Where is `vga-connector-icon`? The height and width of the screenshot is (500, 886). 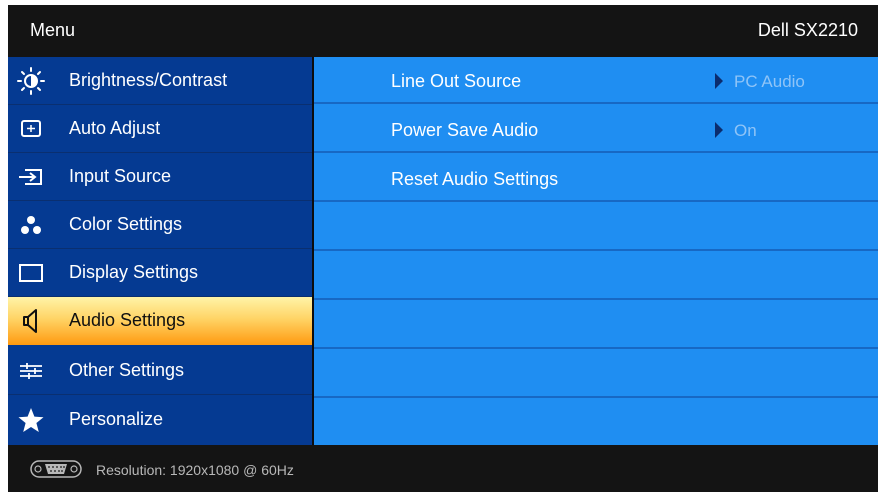 vga-connector-icon is located at coordinates (56, 471).